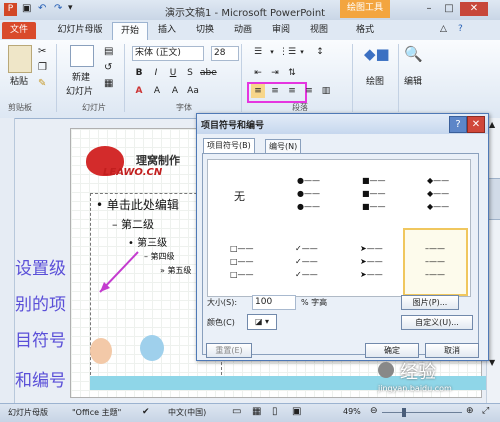 The image size is (500, 422). I want to click on zoom-slider-thumb, so click(404, 412).